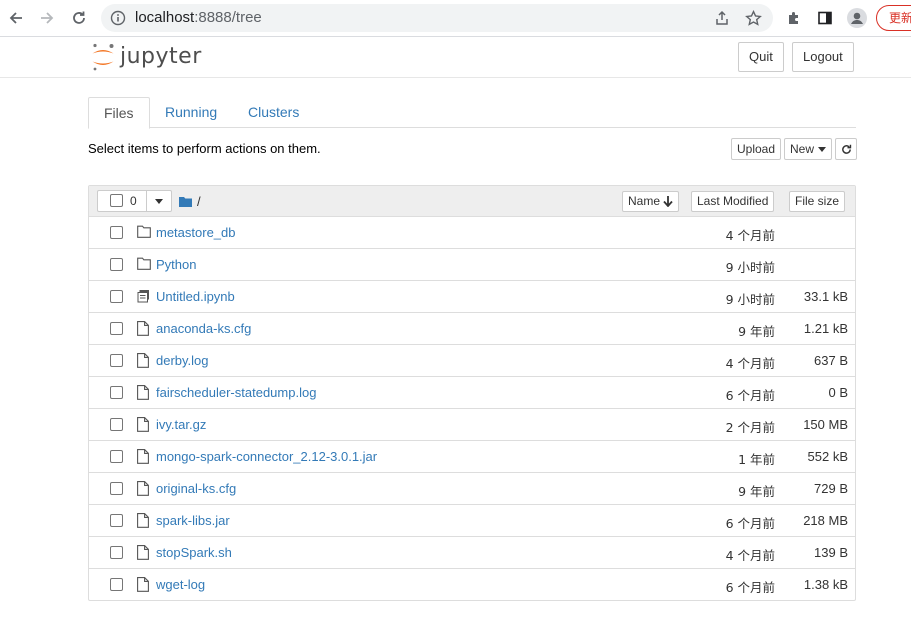 This screenshot has width=911, height=631. Describe the element at coordinates (266, 456) in the screenshot. I see `file-name-link: mongo-spark-connector_2.12-3.0.1.jar` at that location.